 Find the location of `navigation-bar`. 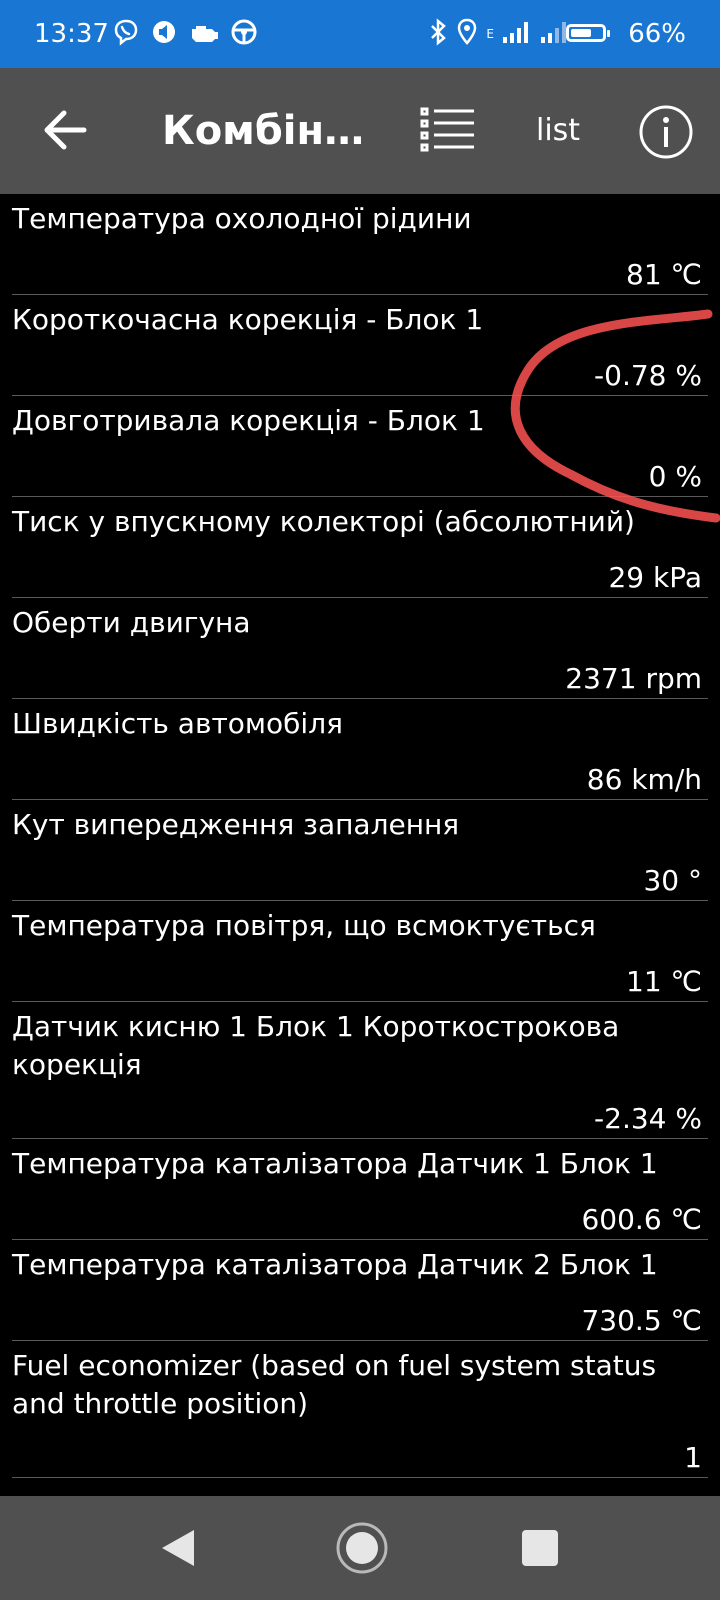

navigation-bar is located at coordinates (360, 1548).